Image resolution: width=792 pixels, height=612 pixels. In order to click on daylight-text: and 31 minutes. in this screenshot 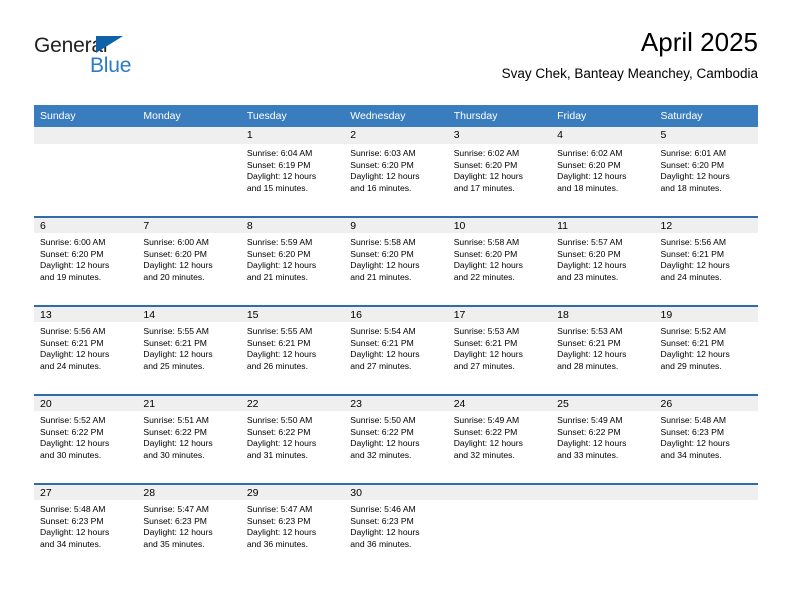, I will do `click(277, 454)`.